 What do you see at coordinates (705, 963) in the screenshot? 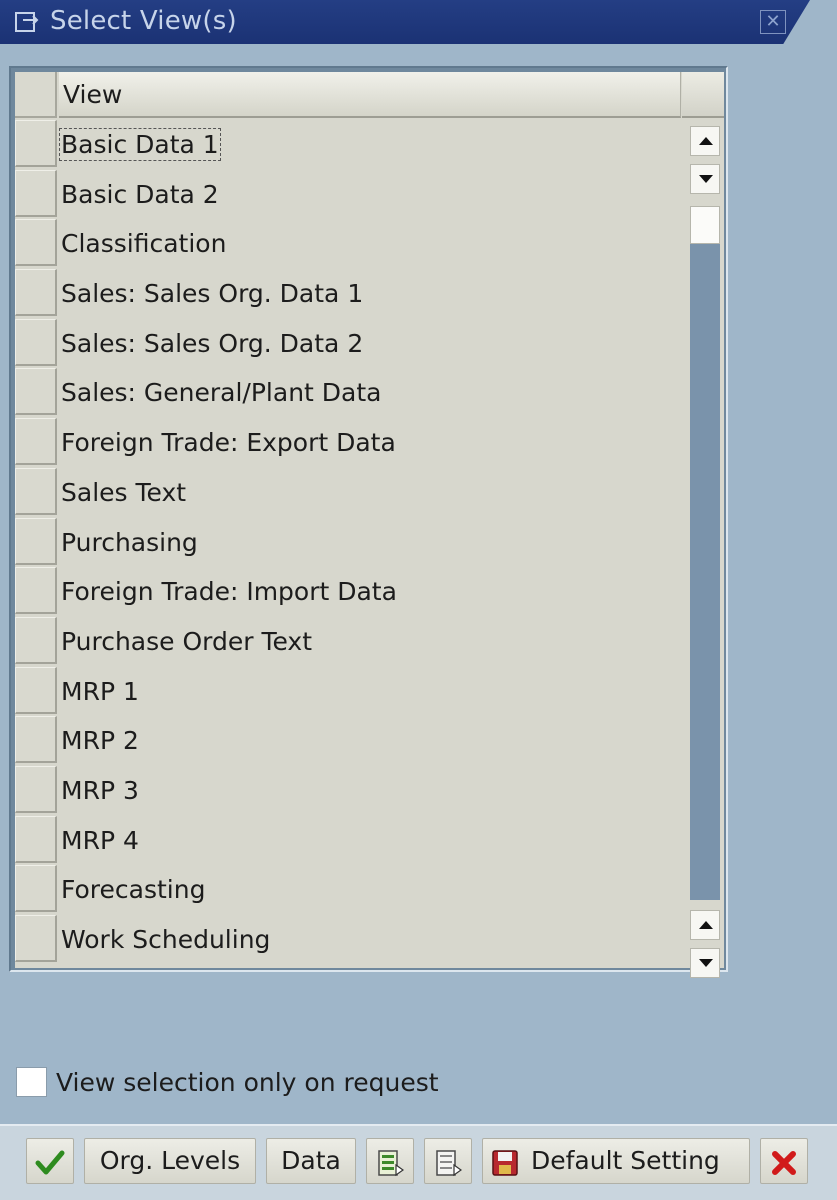
I see `scroll-page-down-button` at bounding box center [705, 963].